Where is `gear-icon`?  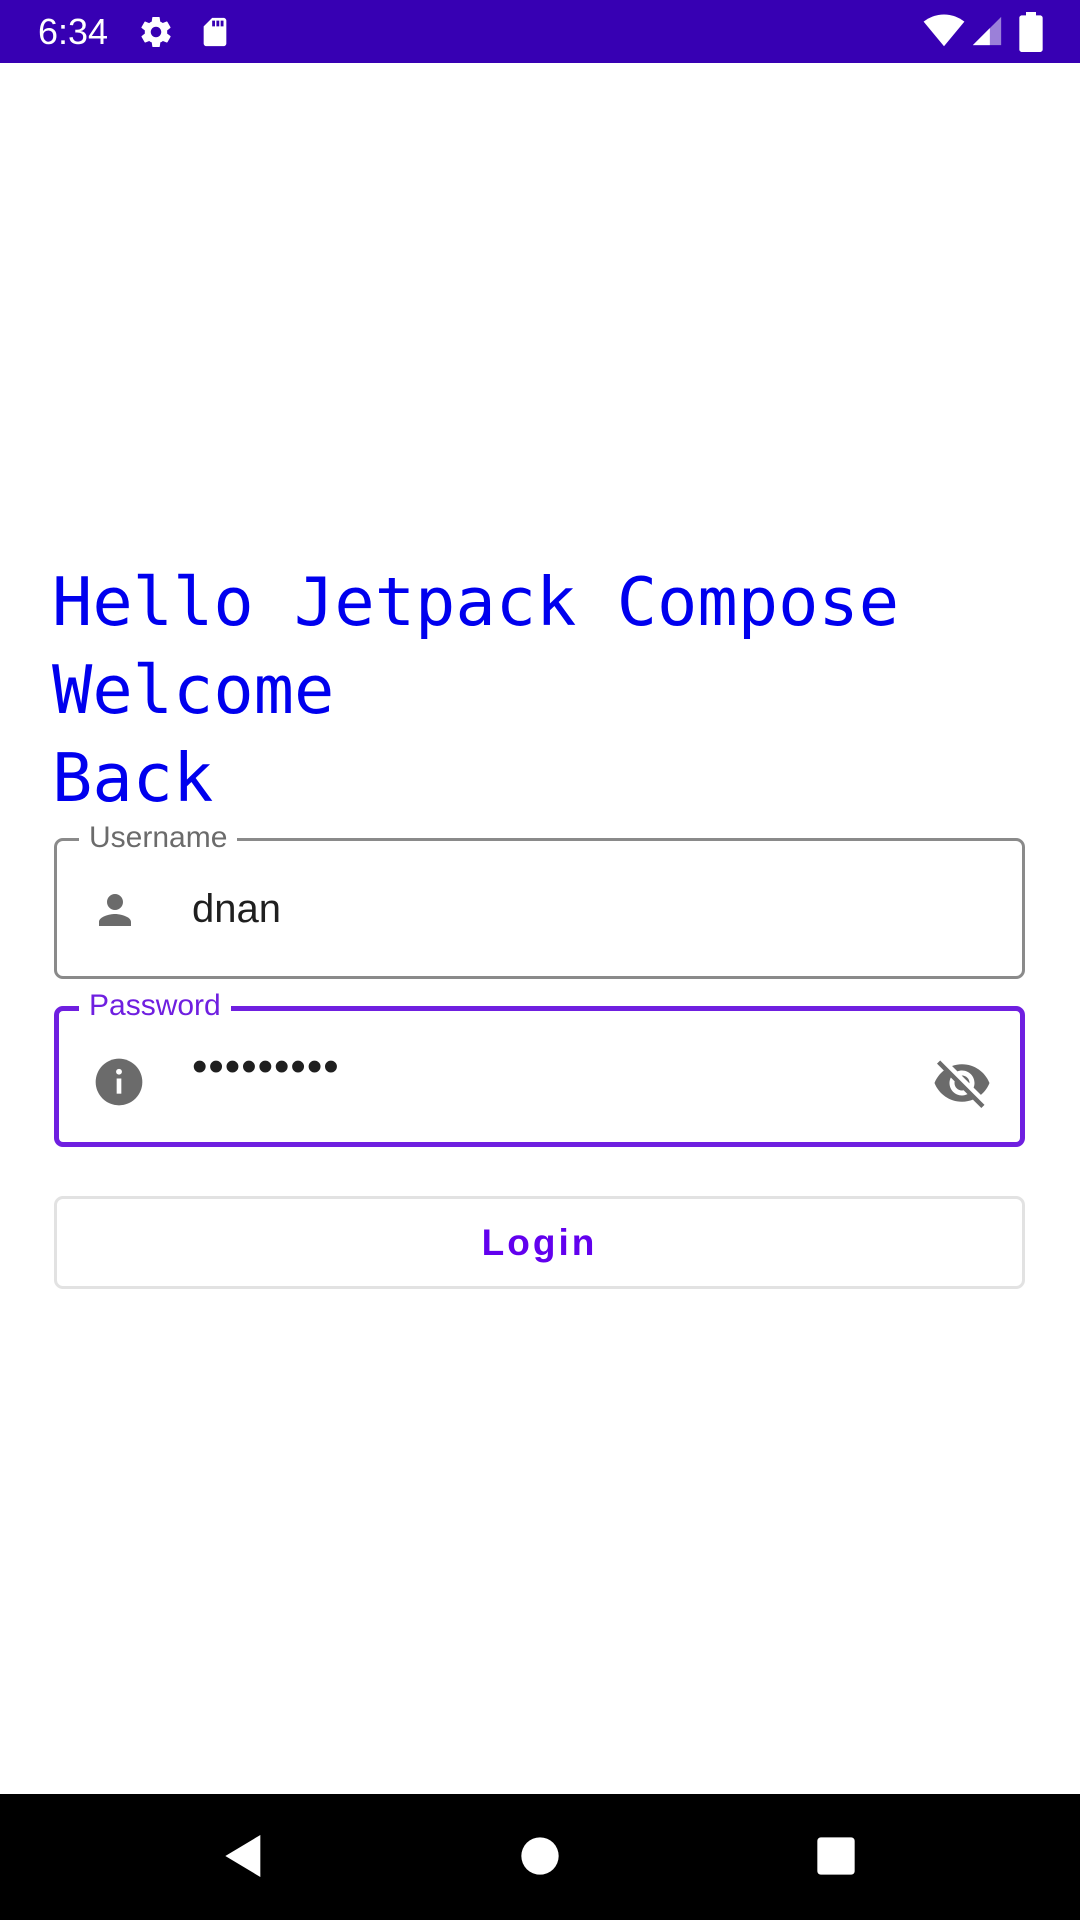 gear-icon is located at coordinates (156, 32).